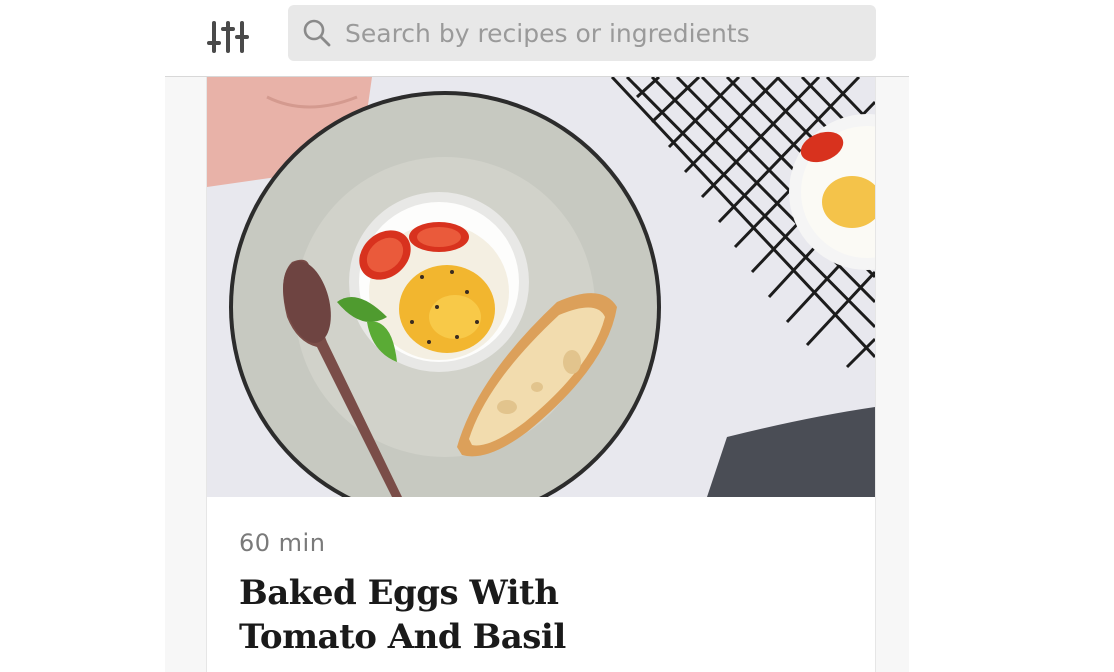 The width and height of the screenshot is (1114, 672). Describe the element at coordinates (317, 33) in the screenshot. I see `search-icon` at that location.